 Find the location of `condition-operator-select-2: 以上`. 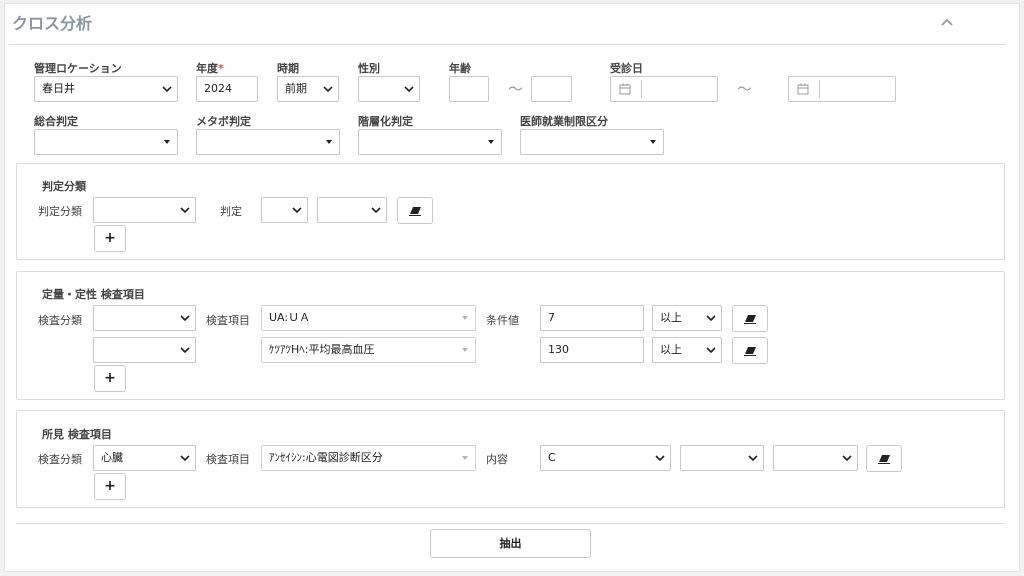

condition-operator-select-2: 以上 is located at coordinates (687, 350).